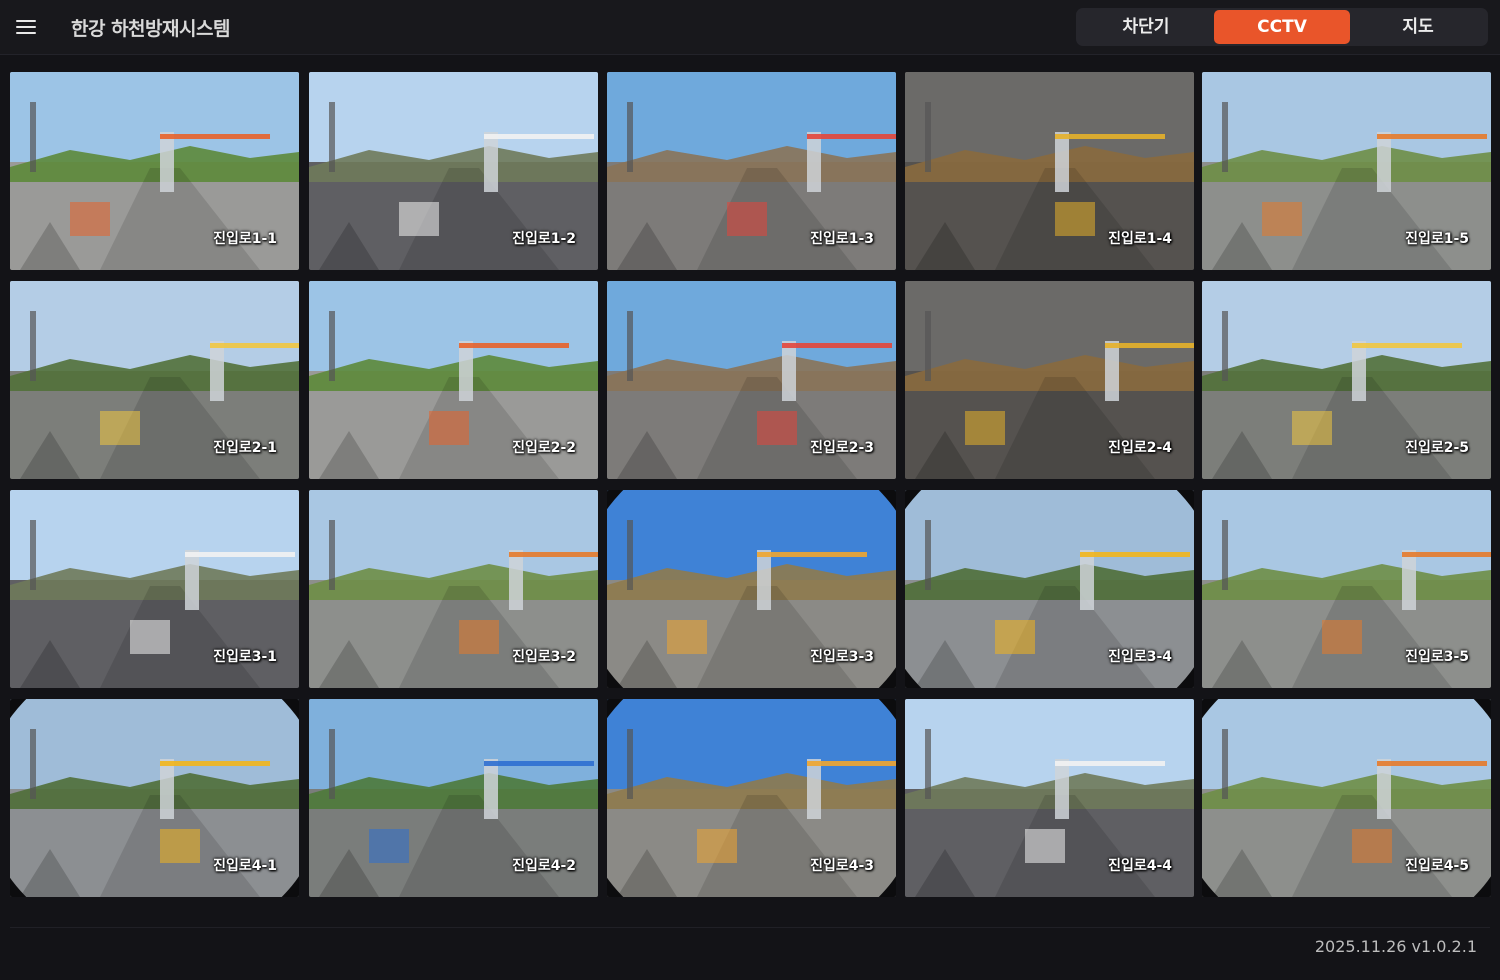  I want to click on cctv-tile-label: 진입로3-2, so click(544, 657).